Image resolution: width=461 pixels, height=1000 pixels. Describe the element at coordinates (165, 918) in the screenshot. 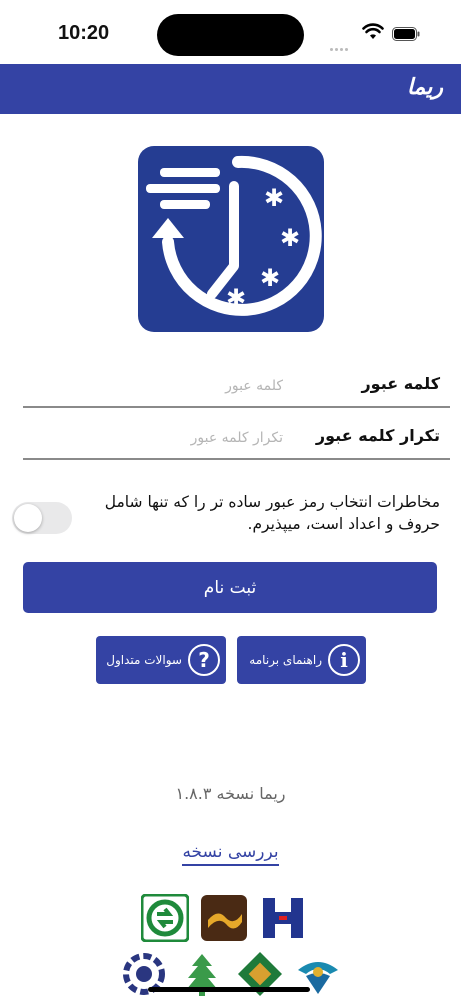

I see `bank-logo-green-icon` at that location.